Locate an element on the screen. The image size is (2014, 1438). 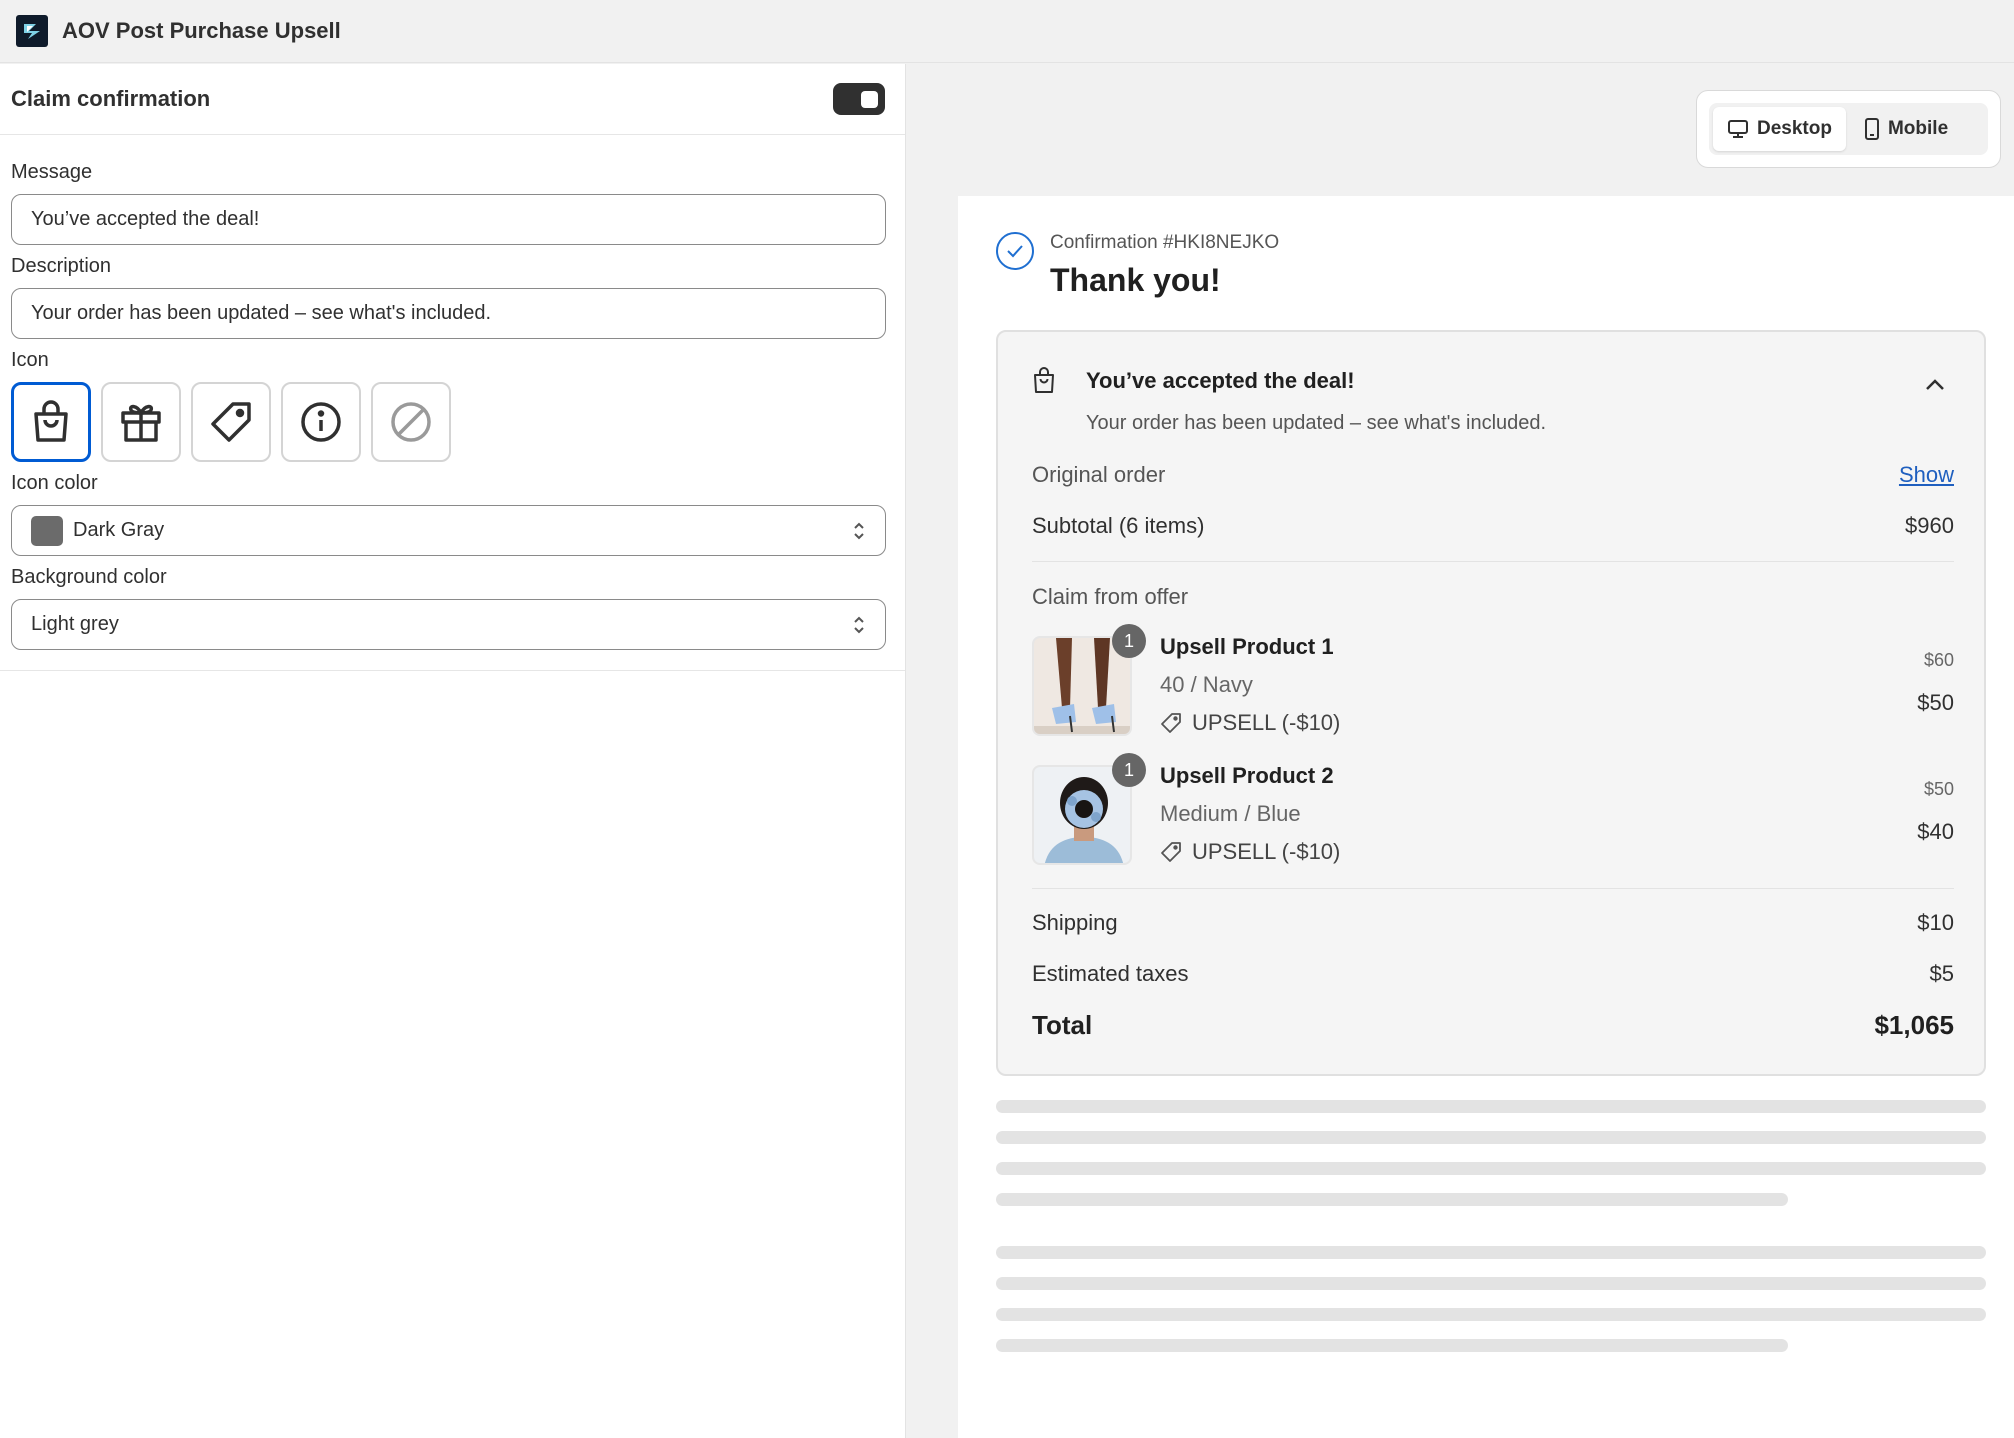
total-label: Total is located at coordinates (1062, 1025).